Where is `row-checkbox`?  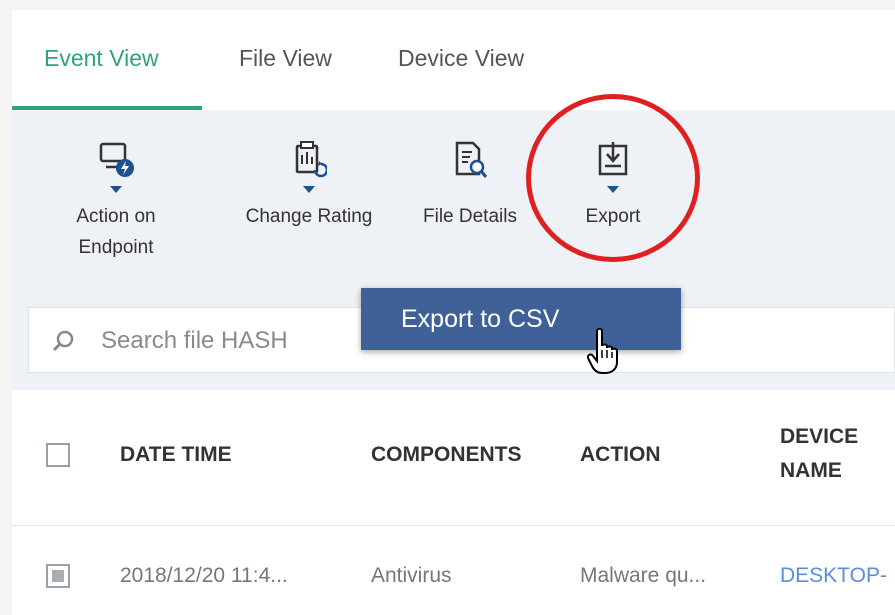 row-checkbox is located at coordinates (58, 576).